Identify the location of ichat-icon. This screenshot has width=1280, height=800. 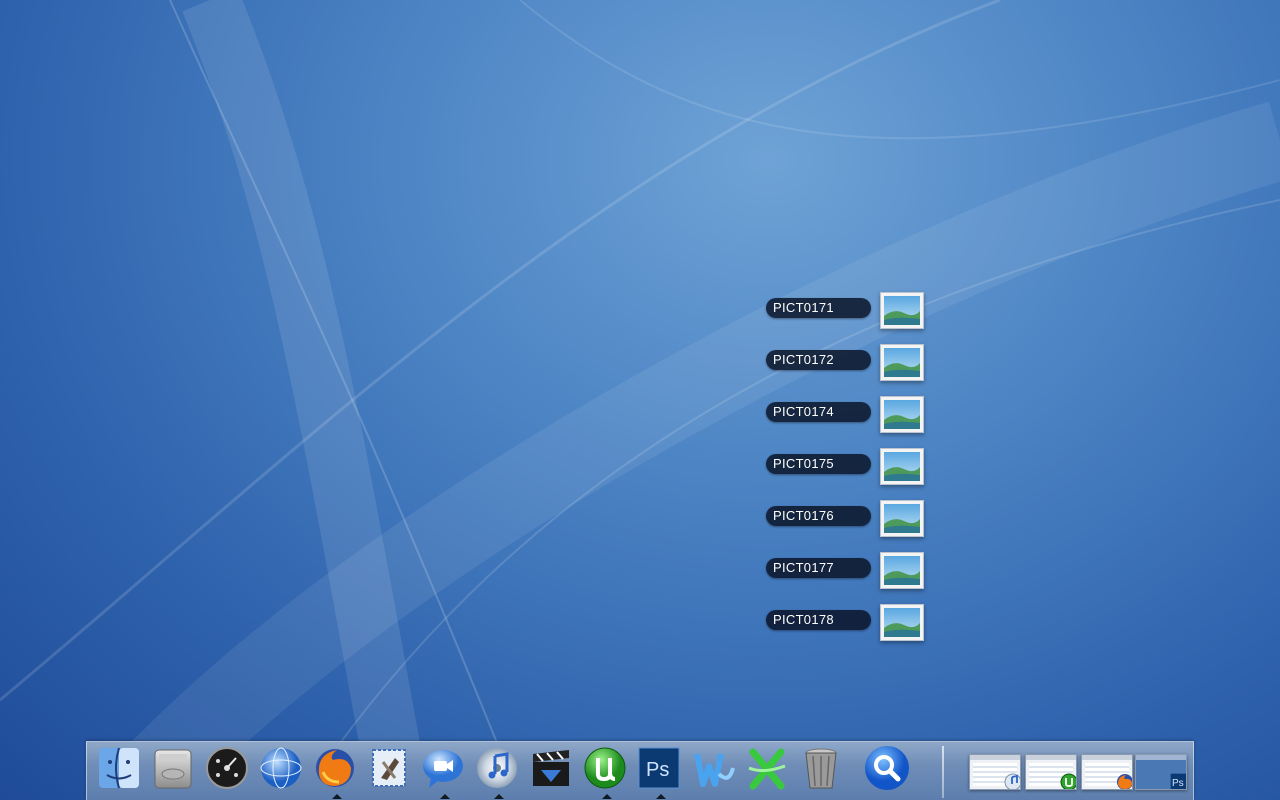
(443, 768).